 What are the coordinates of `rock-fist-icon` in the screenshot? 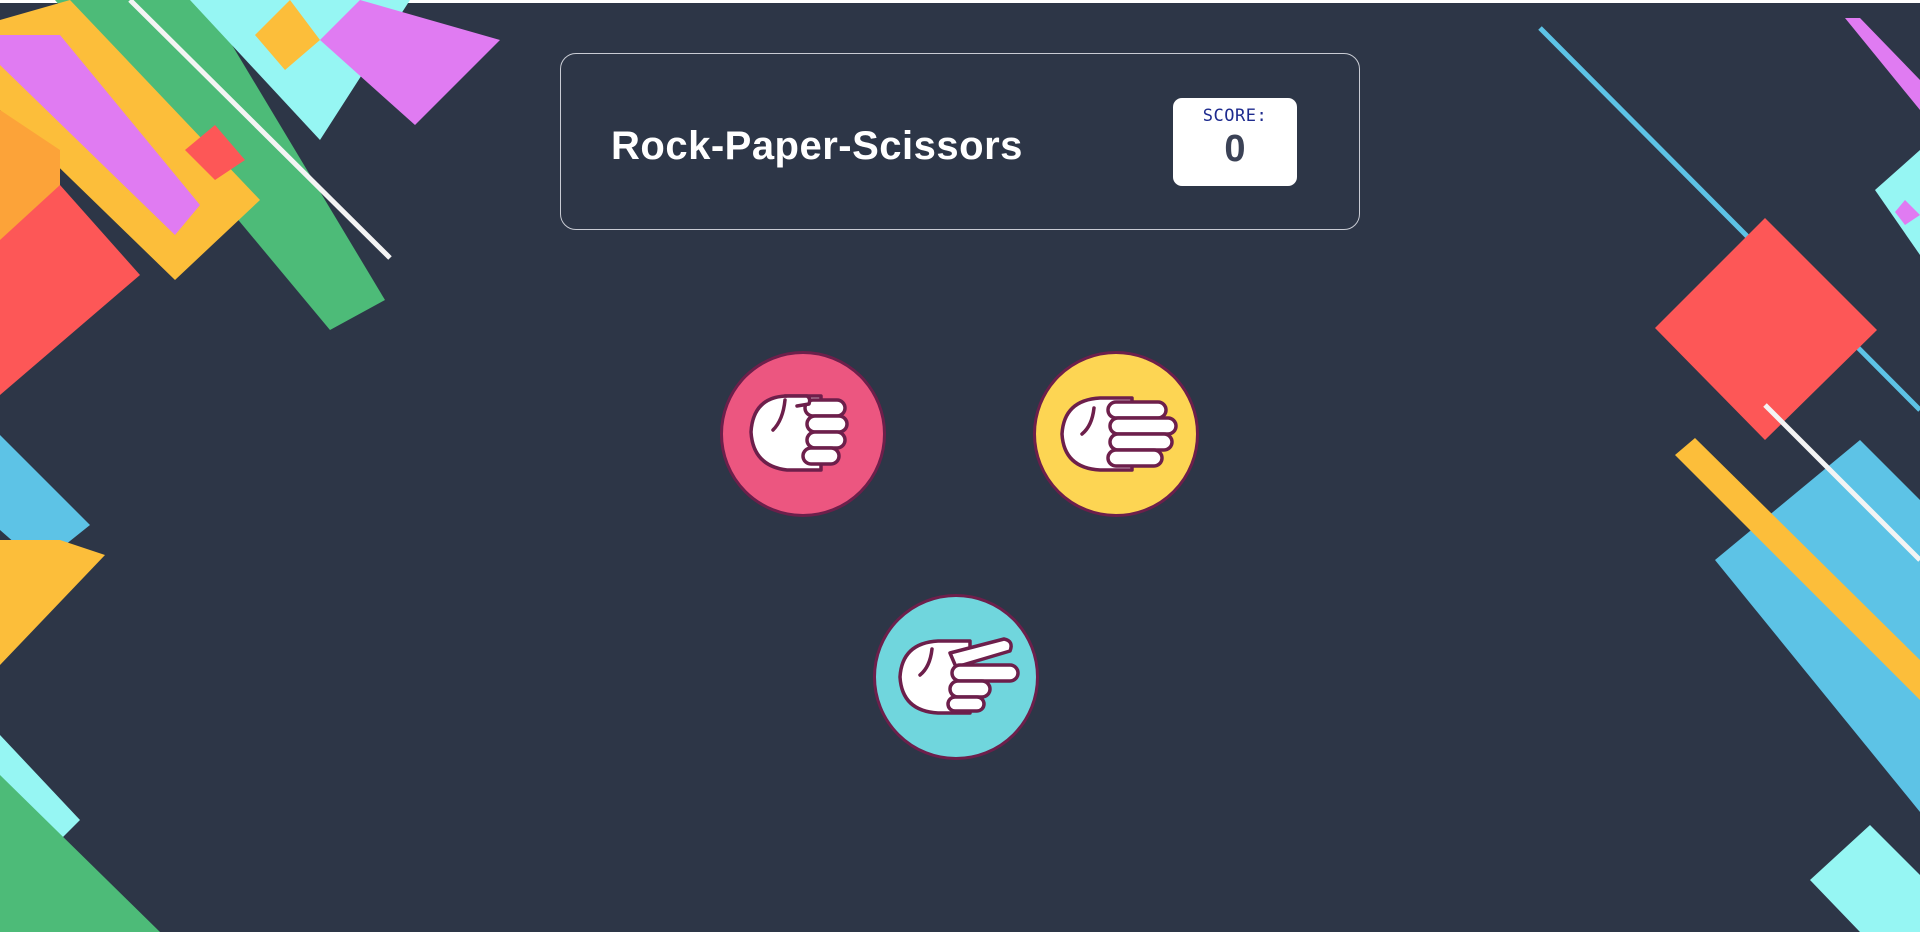 It's located at (799, 433).